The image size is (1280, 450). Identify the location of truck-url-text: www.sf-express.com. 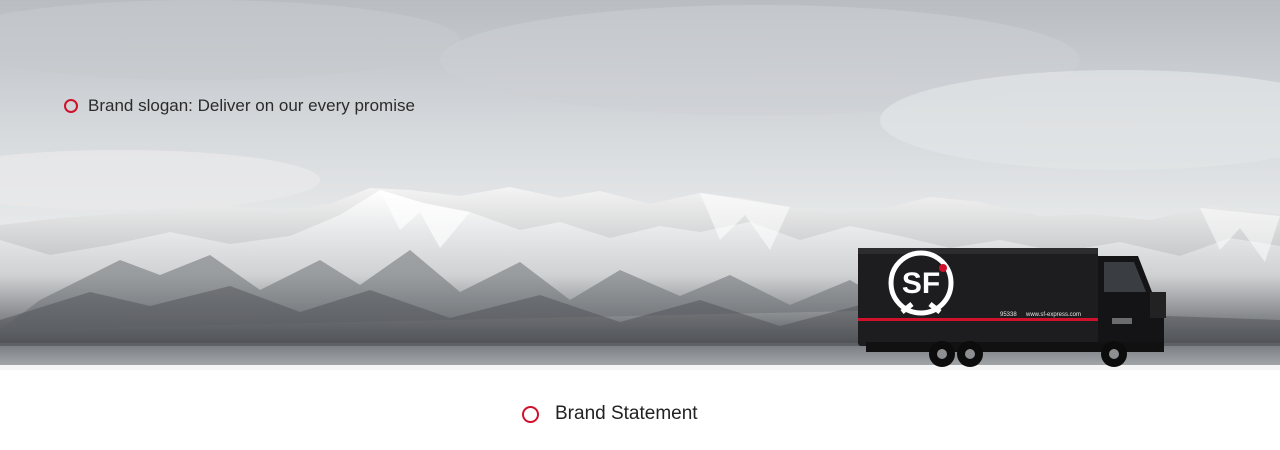
(1053, 315).